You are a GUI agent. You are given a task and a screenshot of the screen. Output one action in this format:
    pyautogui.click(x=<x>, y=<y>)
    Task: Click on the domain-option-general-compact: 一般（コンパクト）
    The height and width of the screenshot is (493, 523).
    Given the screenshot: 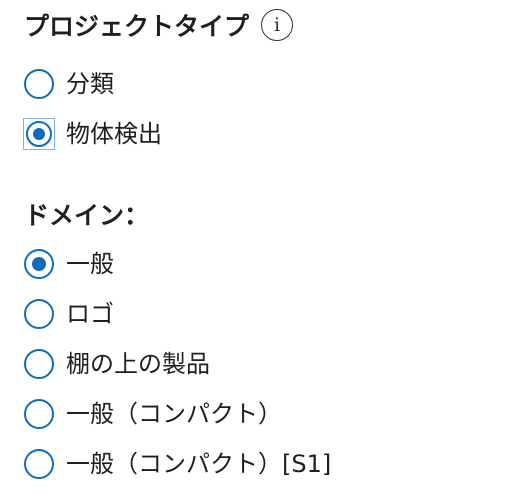 What is the action you would take?
    pyautogui.click(x=153, y=414)
    